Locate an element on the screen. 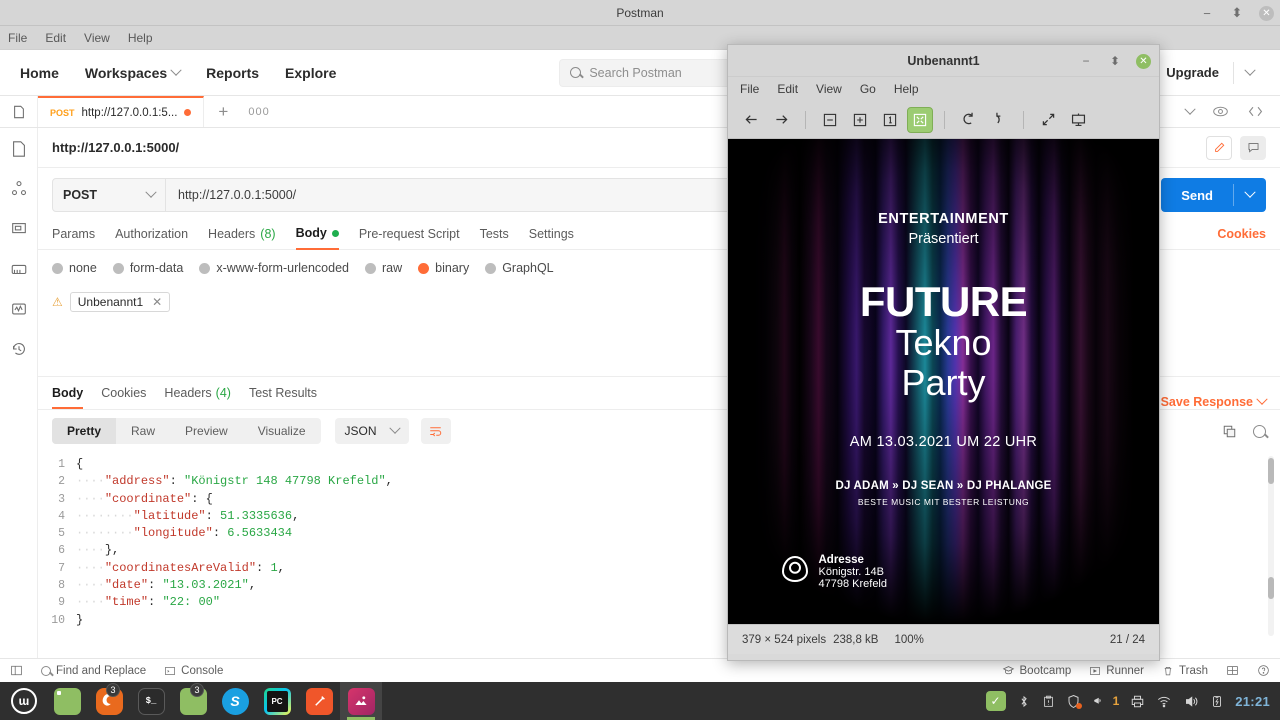 The height and width of the screenshot is (720, 1280). zoom-in-icon is located at coordinates (860, 120).